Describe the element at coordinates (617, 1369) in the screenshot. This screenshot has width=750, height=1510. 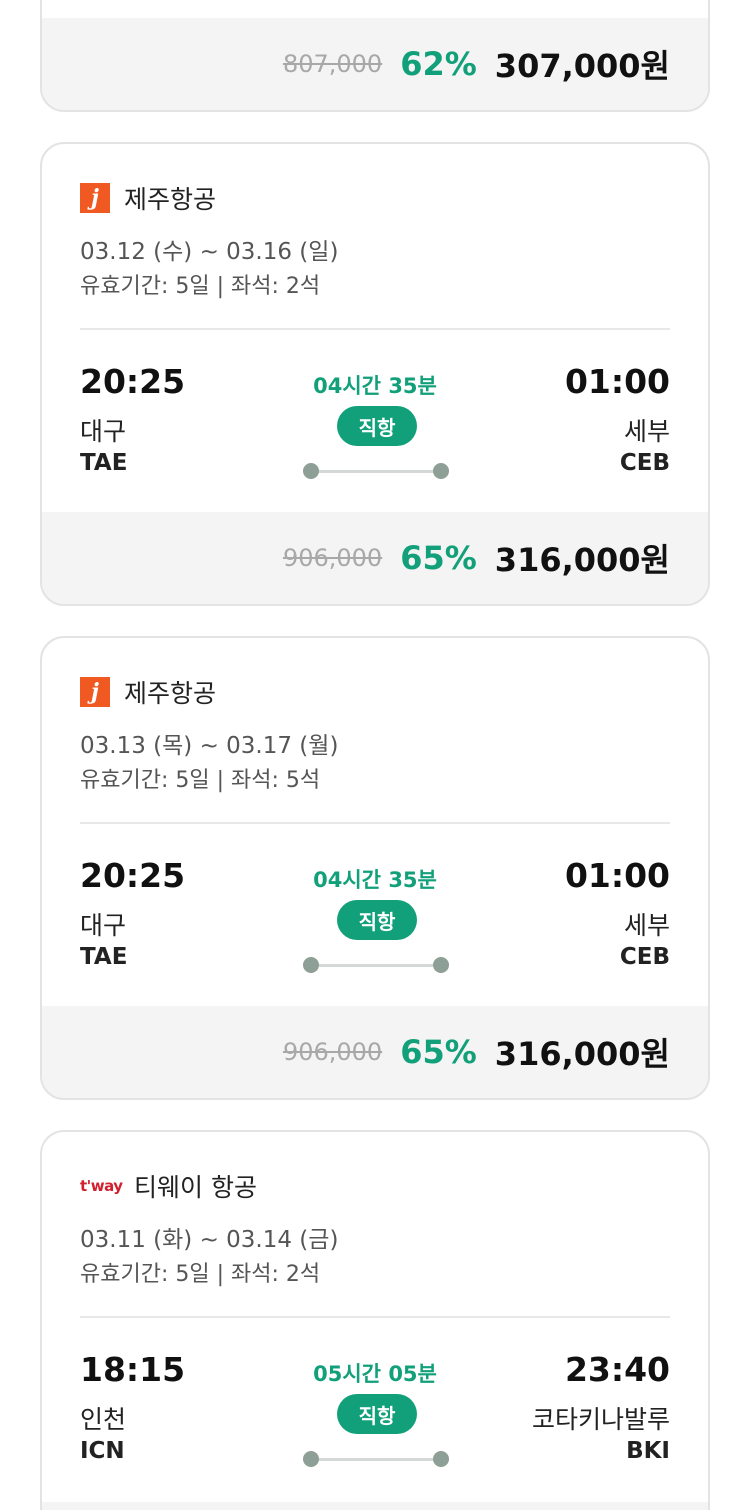
I see `arrival-time: 23:40` at that location.